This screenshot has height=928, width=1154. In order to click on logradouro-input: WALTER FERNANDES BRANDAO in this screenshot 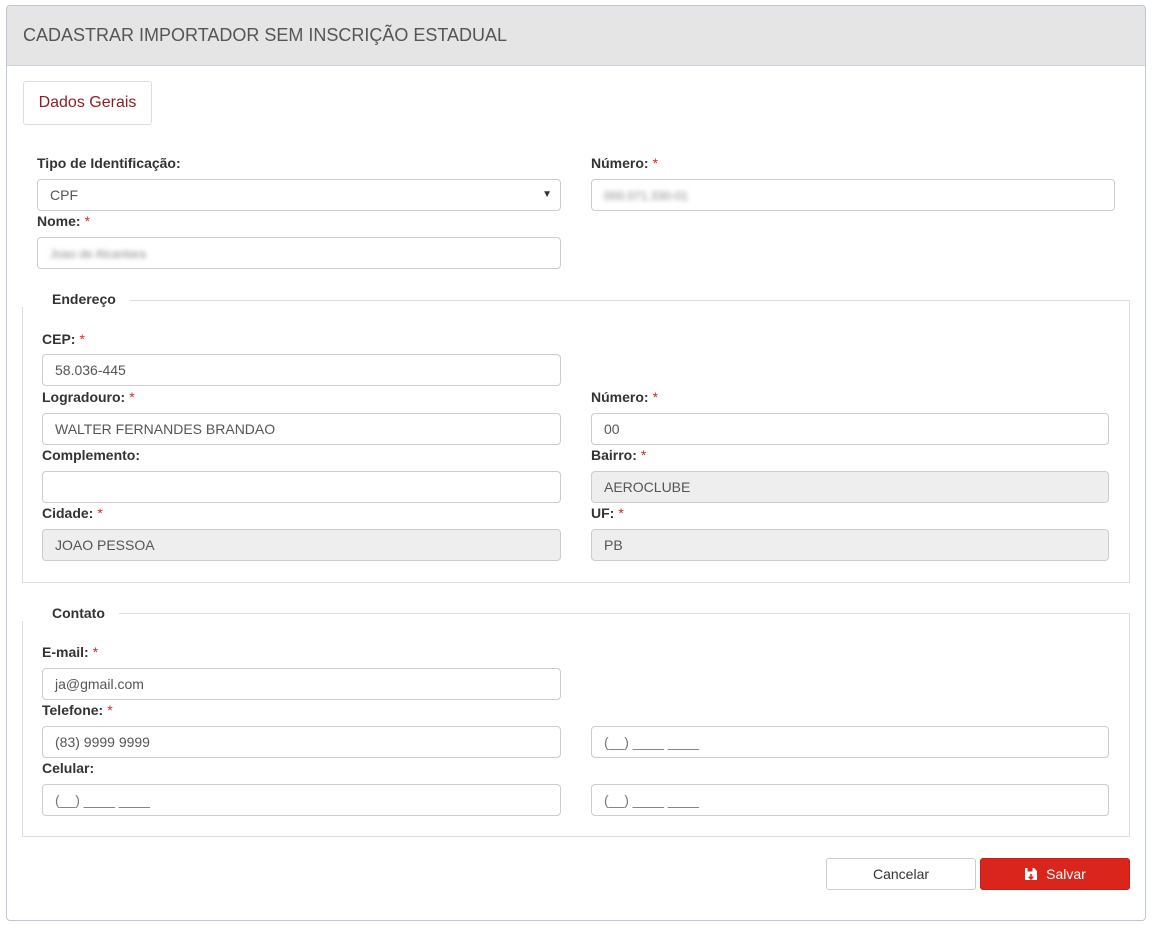, I will do `click(301, 429)`.